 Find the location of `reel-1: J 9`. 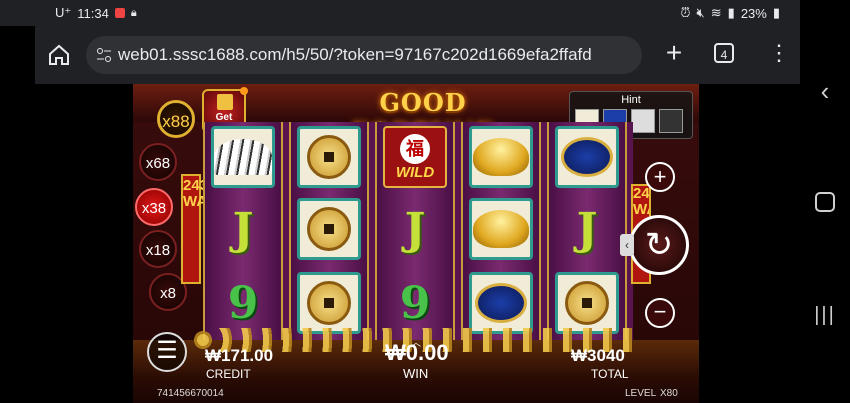

reel-1: J 9 is located at coordinates (243, 231).